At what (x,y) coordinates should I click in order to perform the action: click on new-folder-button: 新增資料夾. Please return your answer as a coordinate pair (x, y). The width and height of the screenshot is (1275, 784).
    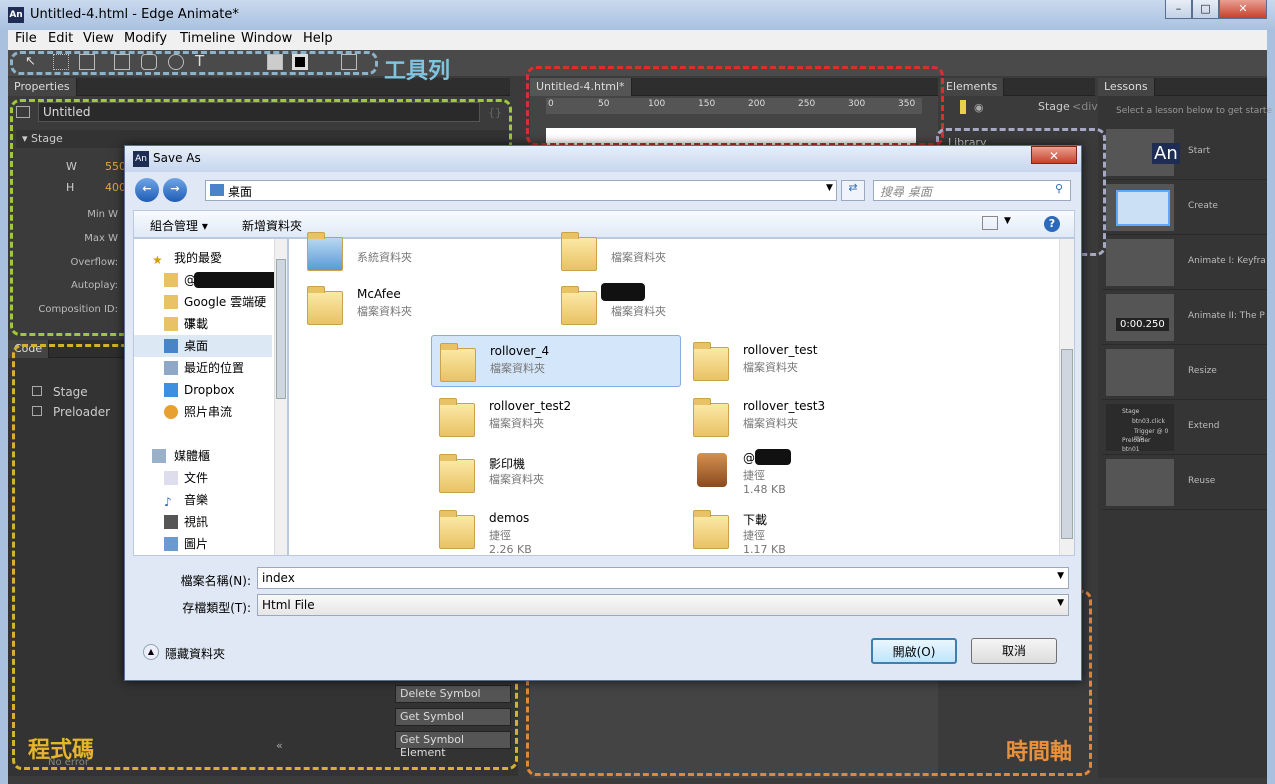
    Looking at the image, I should click on (272, 225).